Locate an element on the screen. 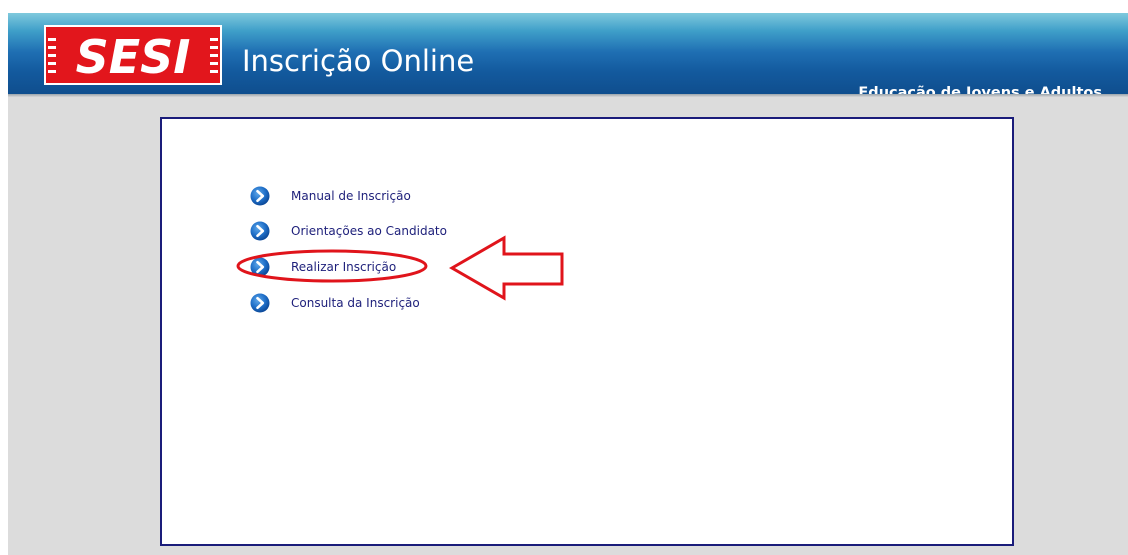 This screenshot has height=555, width=1128. menu-item-realizar-inscricao: Realizar Inscrição is located at coordinates (323, 267).